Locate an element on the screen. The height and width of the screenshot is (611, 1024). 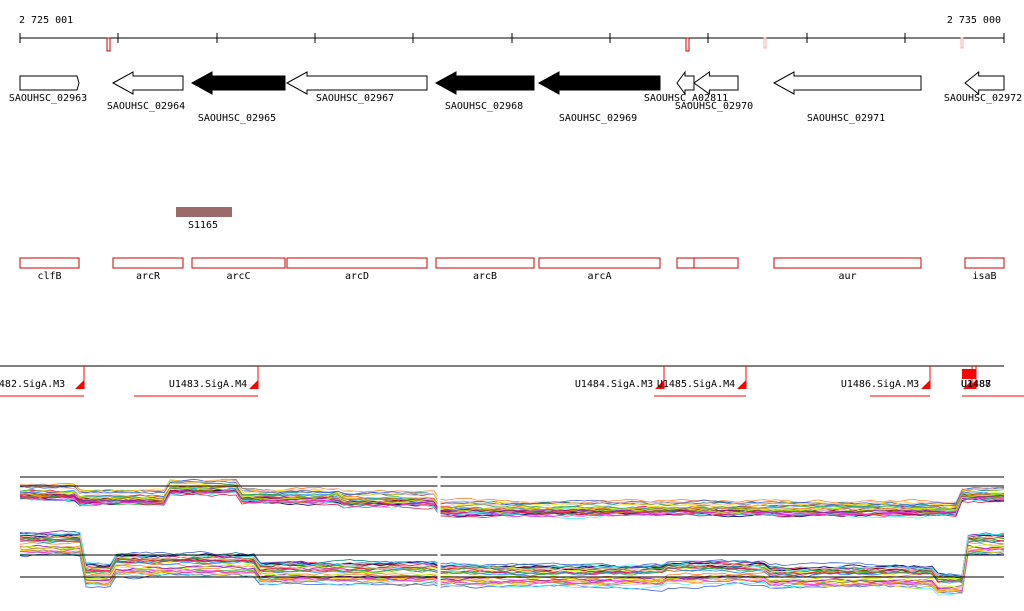
promoter-label: U1483.SigA.M4 is located at coordinates (208, 384).